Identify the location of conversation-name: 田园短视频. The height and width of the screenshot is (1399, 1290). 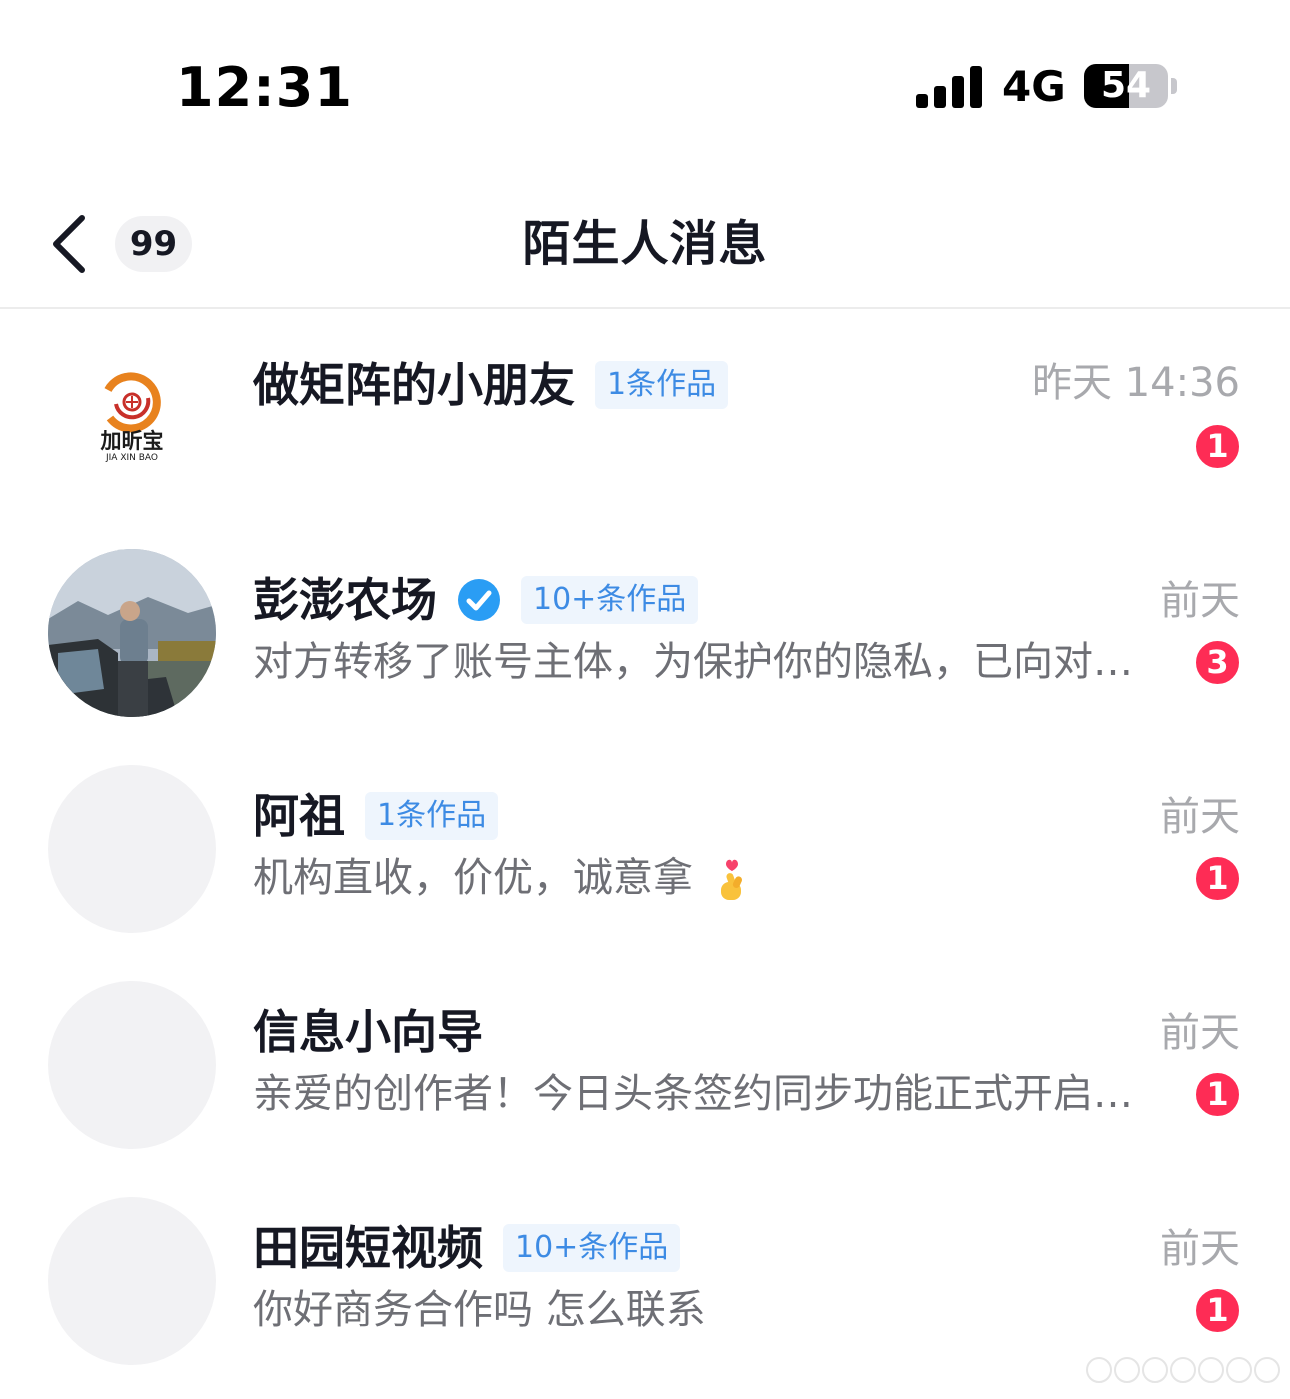
(368, 1248).